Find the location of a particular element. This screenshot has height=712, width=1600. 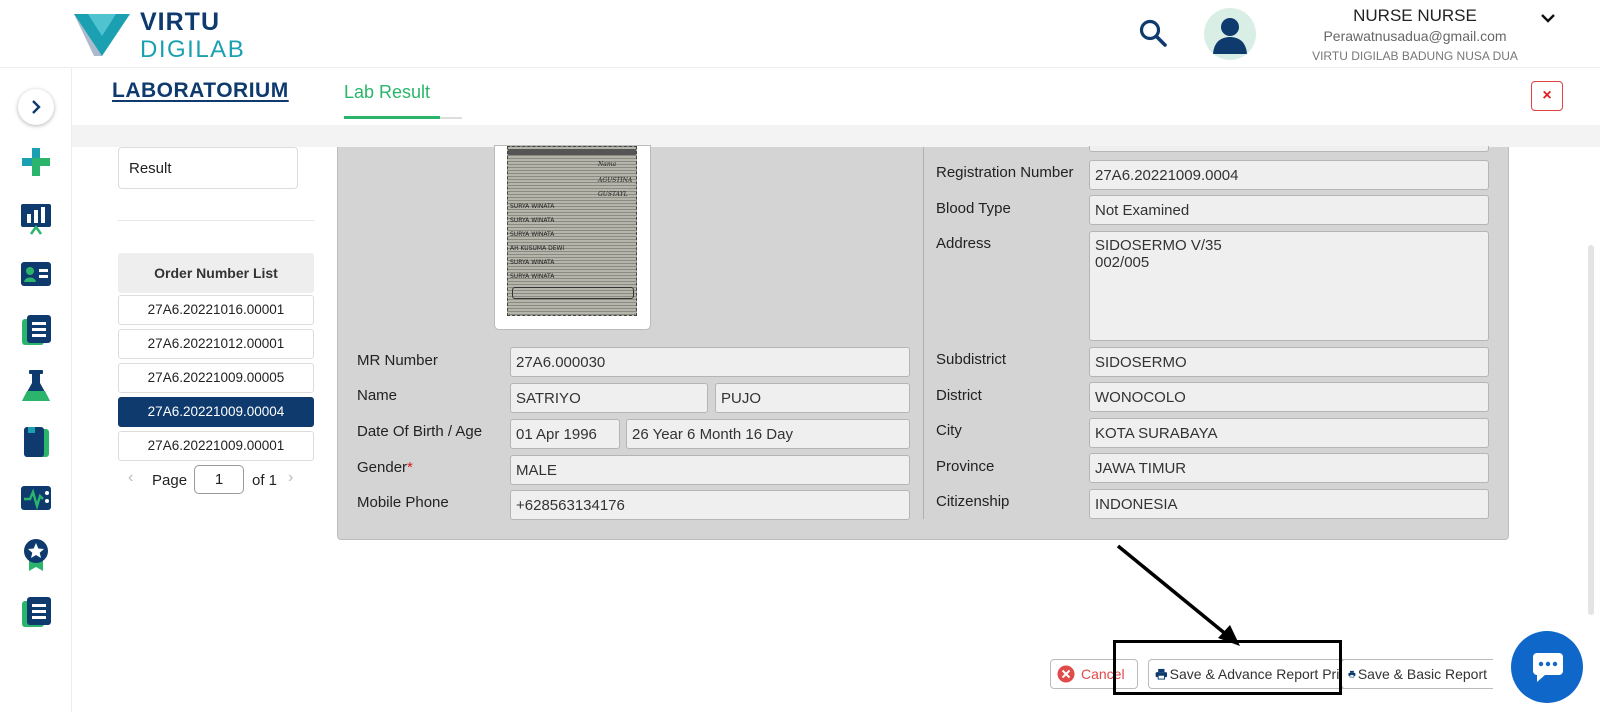

user-organization: VIRTU DIGILAB BADUNG NUSA DUA is located at coordinates (1415, 56).